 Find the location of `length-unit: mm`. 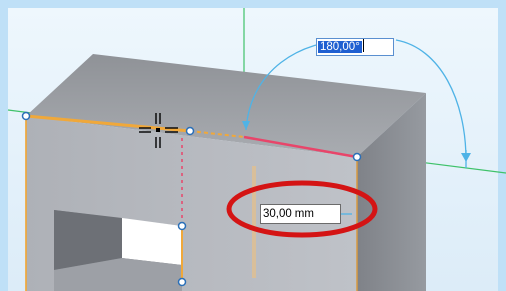

length-unit: mm is located at coordinates (304, 214).